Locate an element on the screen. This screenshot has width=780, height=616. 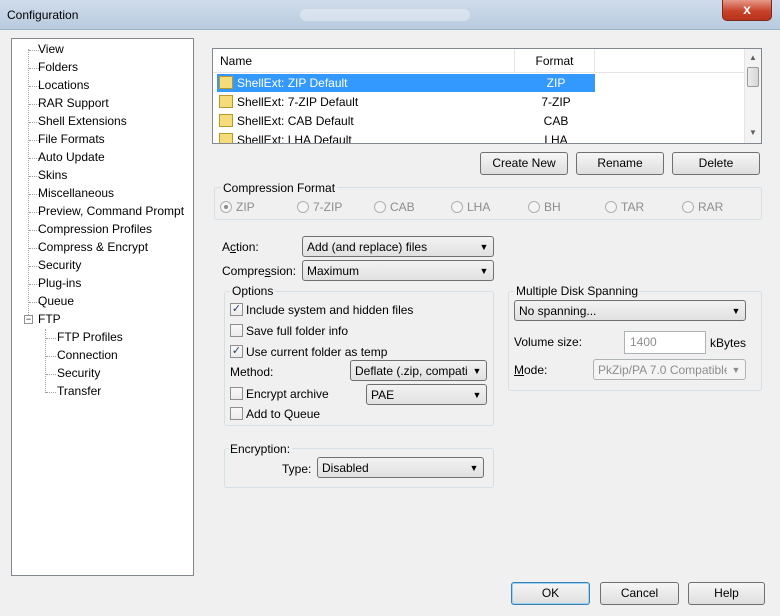
tree-item-locations: Locations is located at coordinates (63, 85).